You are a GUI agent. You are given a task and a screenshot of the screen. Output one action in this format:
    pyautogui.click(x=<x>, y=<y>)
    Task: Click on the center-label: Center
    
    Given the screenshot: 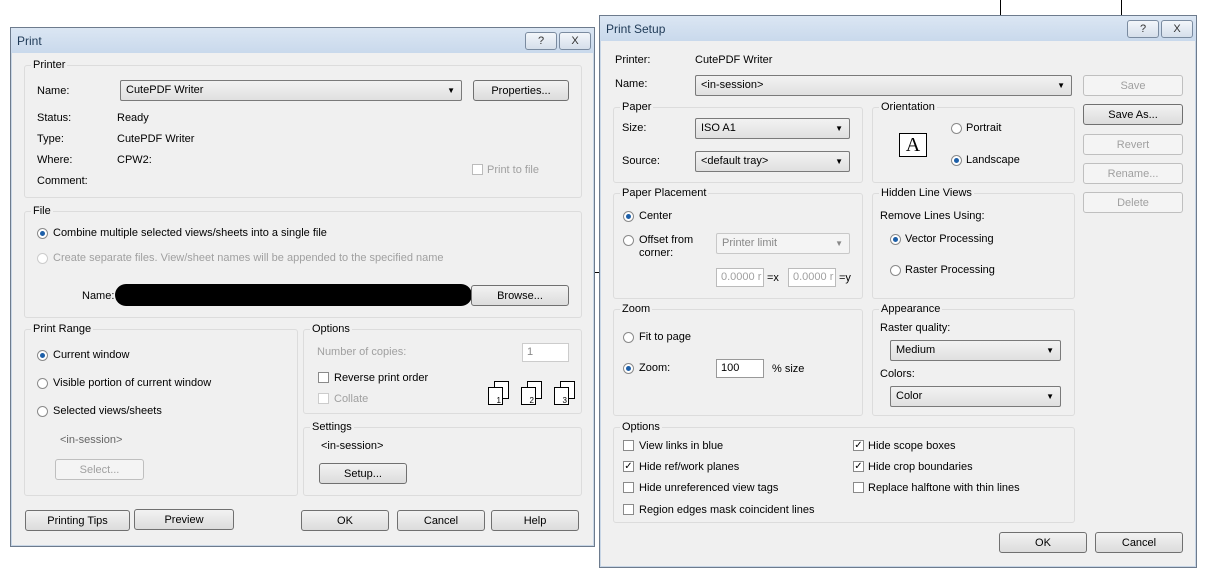 What is the action you would take?
    pyautogui.click(x=656, y=216)
    